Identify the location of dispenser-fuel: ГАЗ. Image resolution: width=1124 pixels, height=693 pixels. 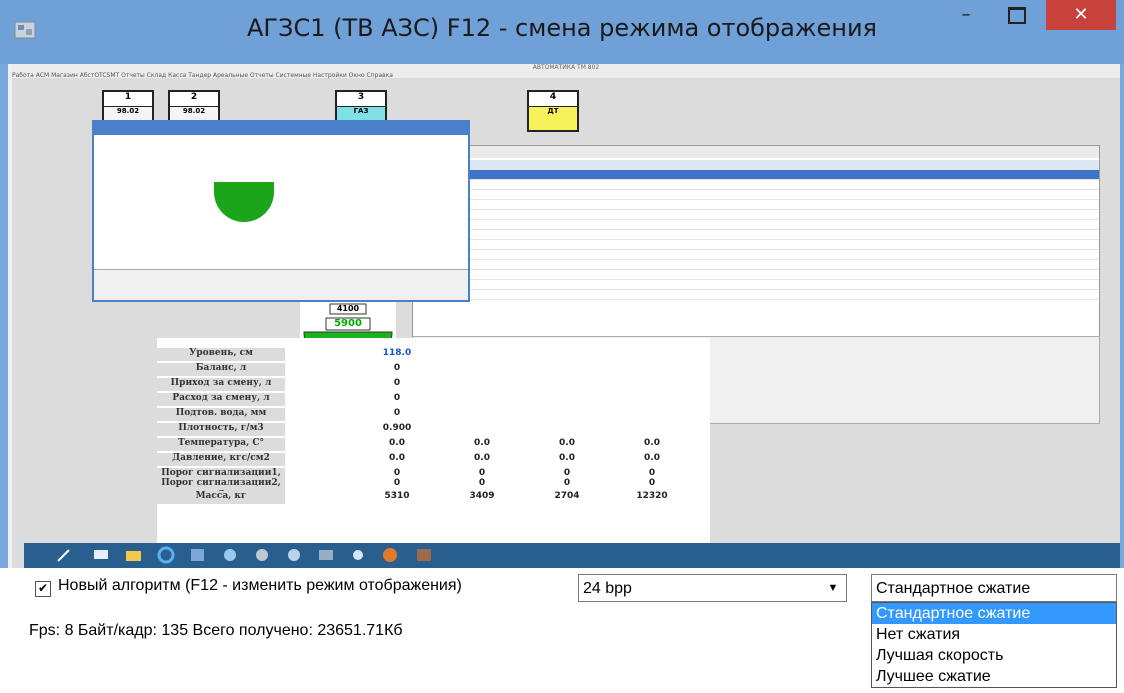
(361, 111).